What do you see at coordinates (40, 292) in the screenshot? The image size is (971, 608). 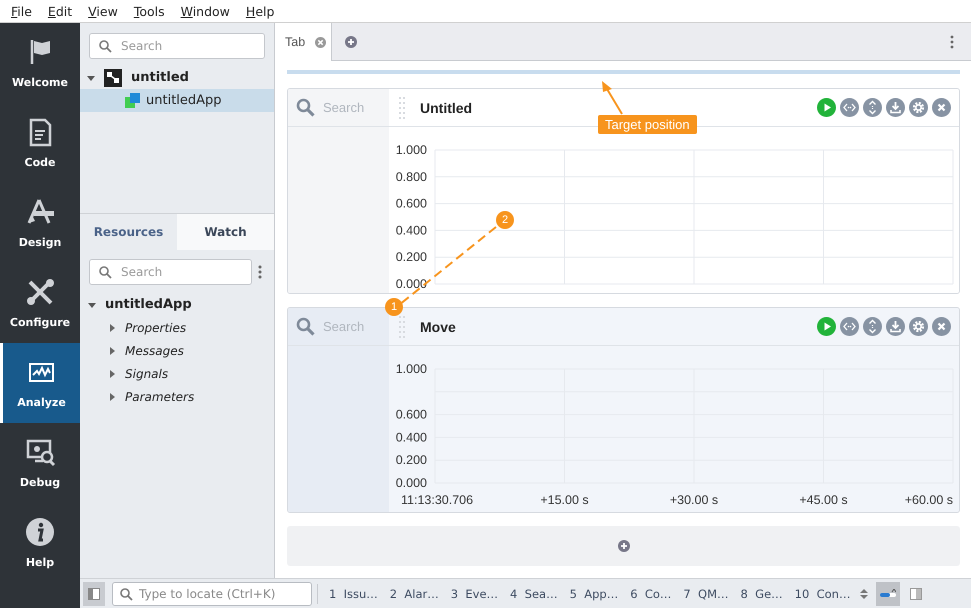 I see `tools-icon` at bounding box center [40, 292].